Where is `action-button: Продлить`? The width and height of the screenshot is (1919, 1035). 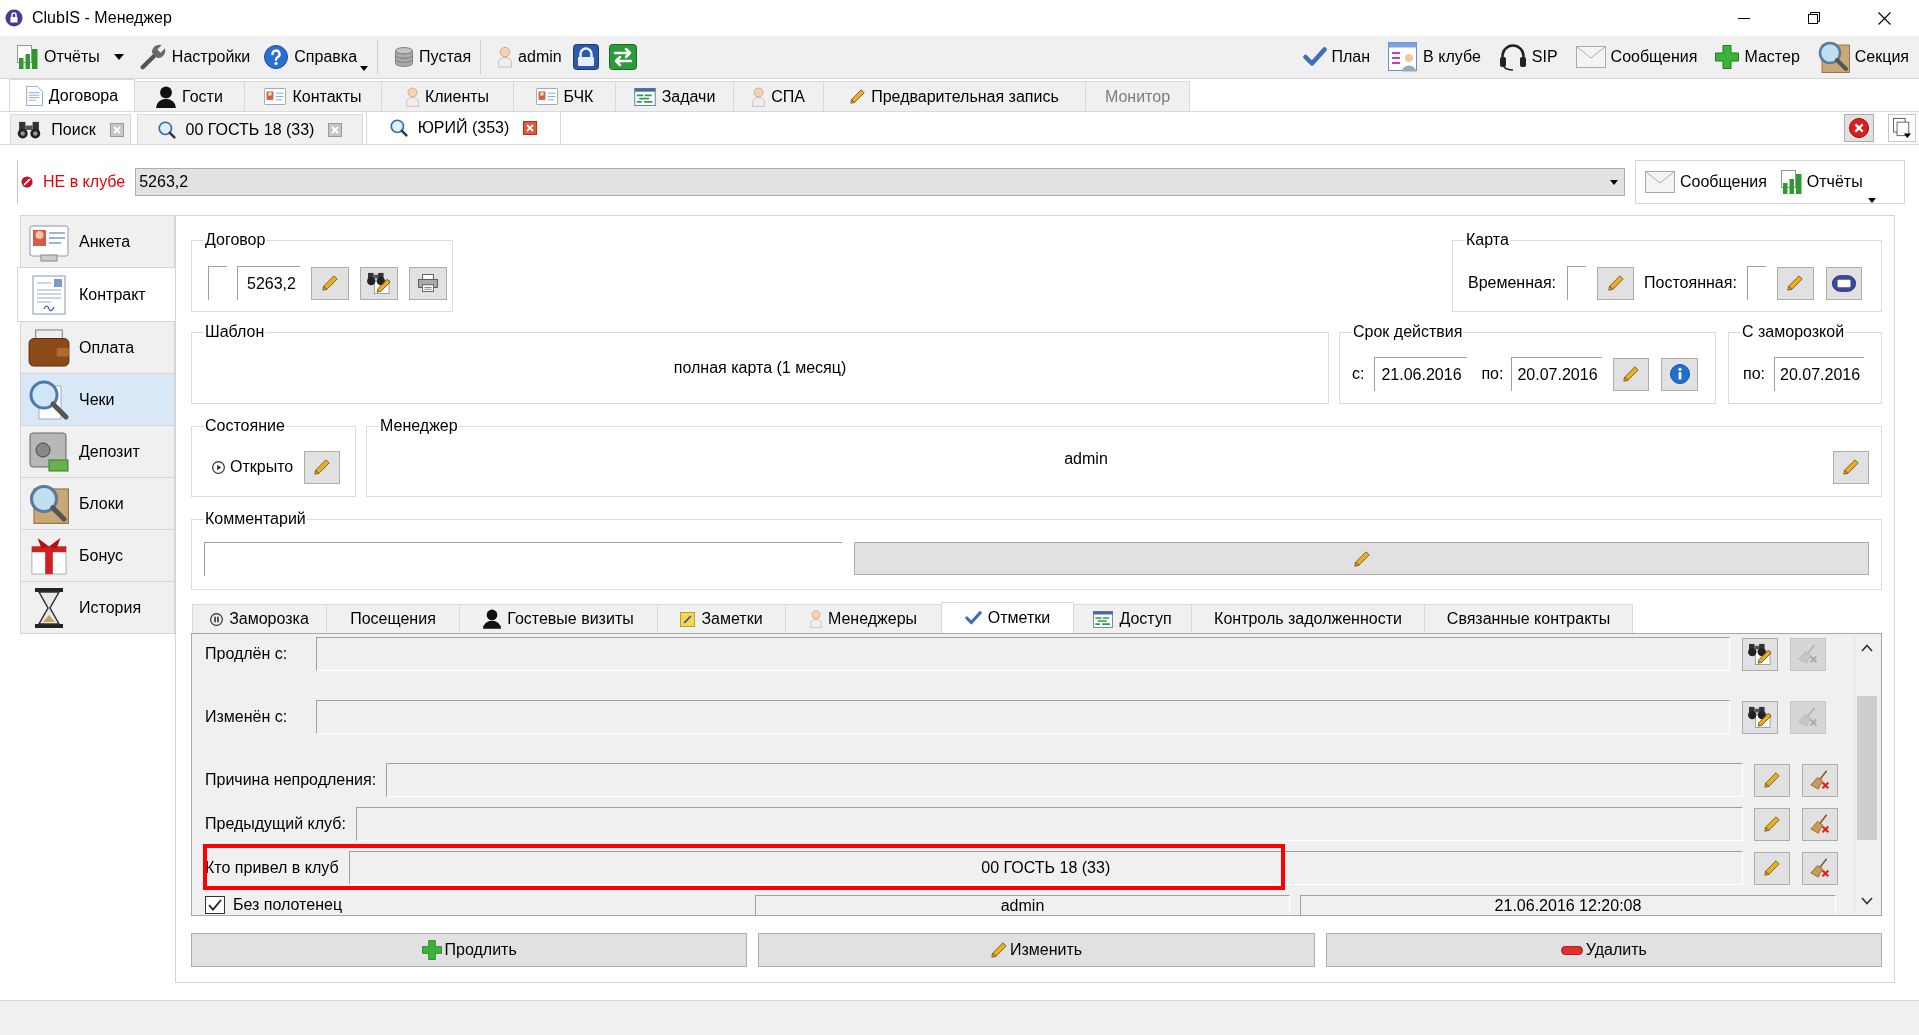 action-button: Продлить is located at coordinates (469, 950).